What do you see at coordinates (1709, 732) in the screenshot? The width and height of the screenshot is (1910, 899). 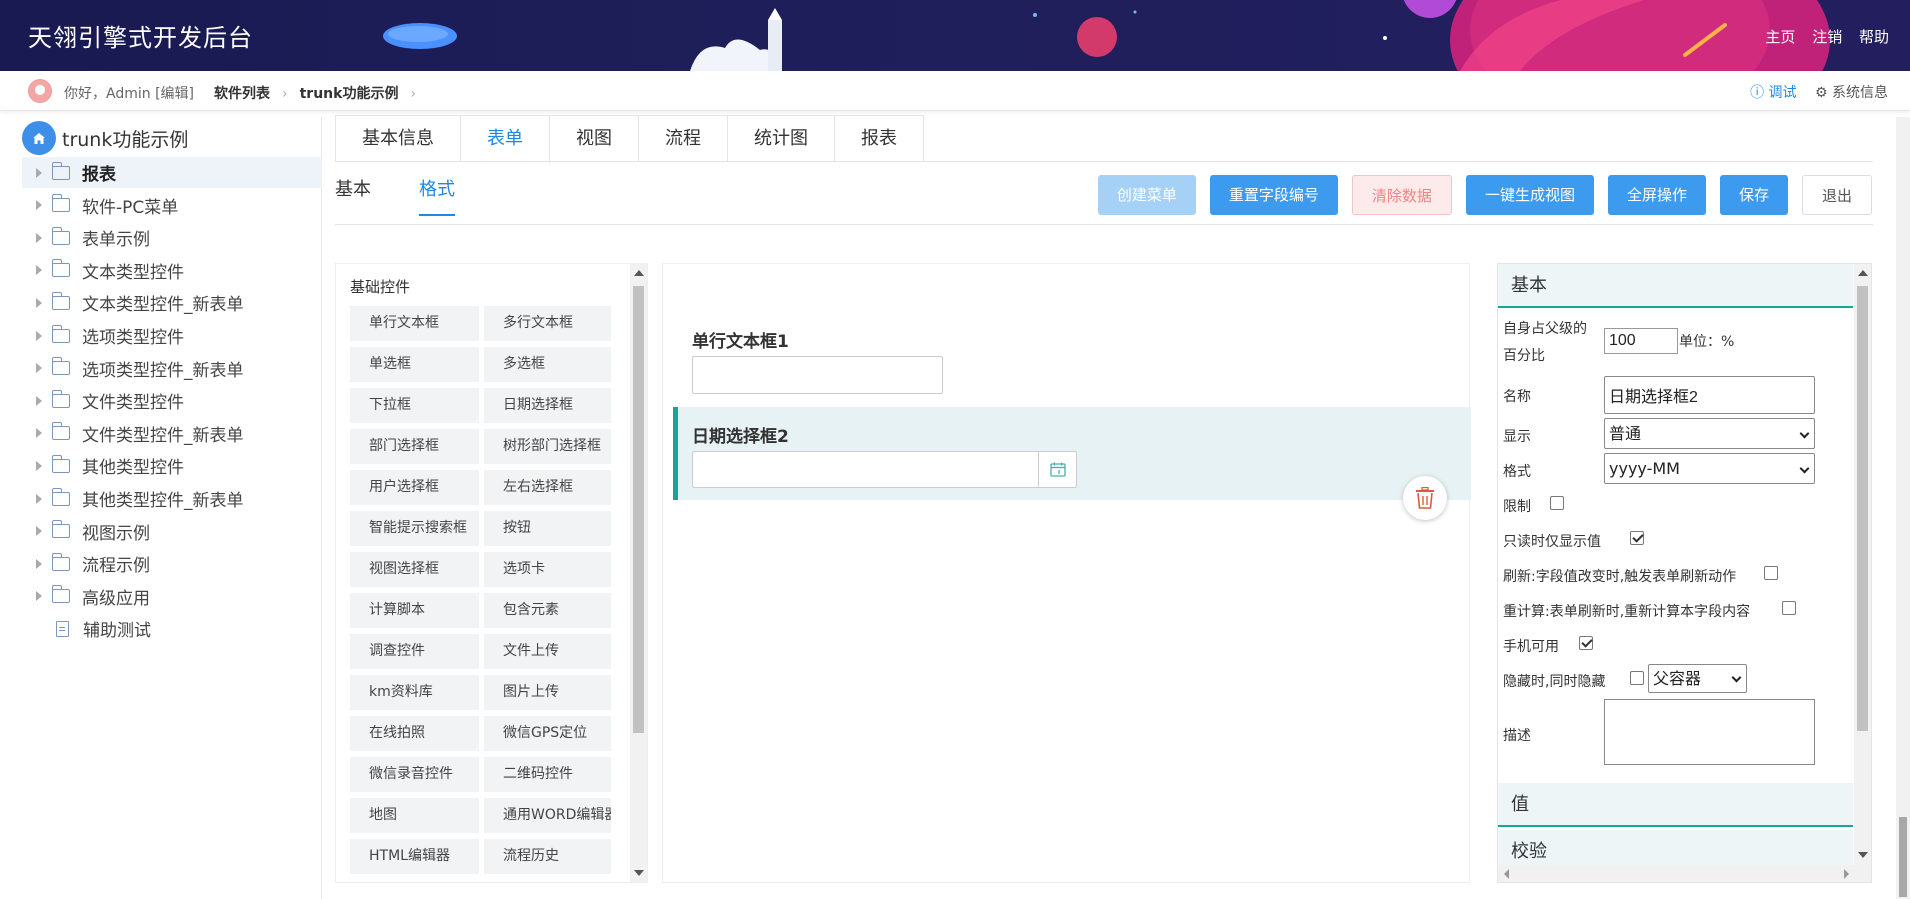 I see `description-textarea` at bounding box center [1709, 732].